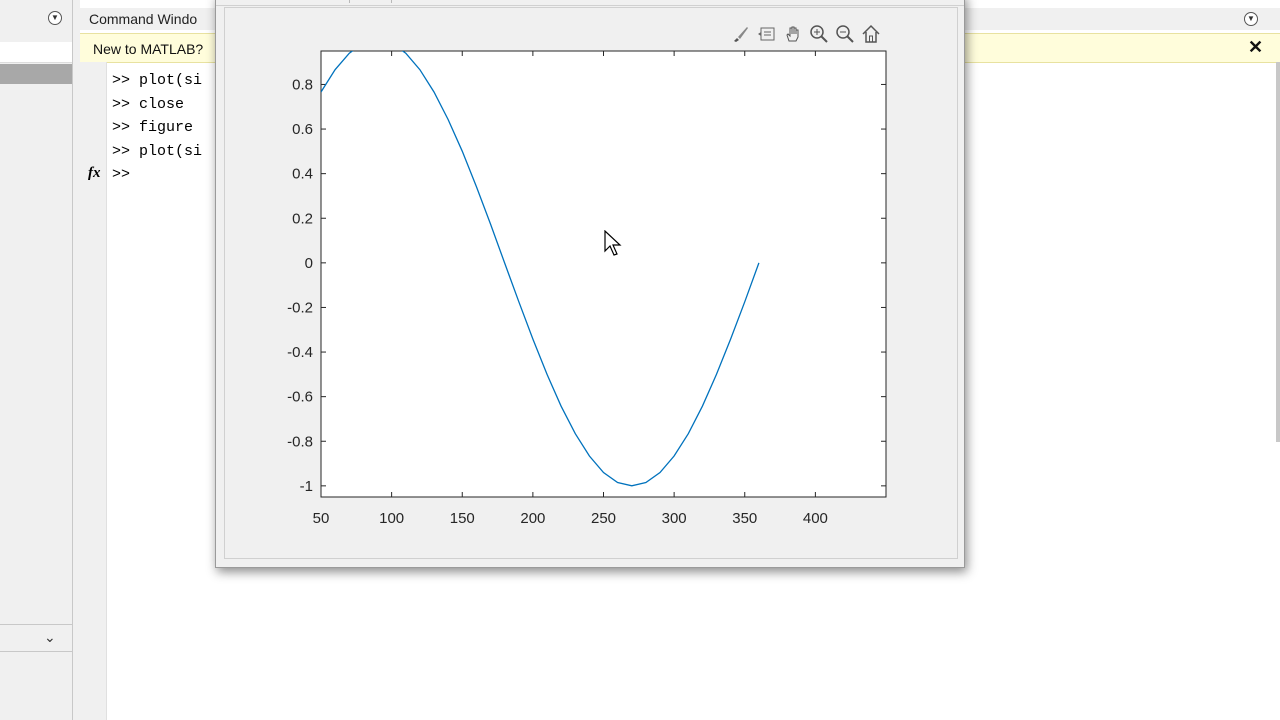 The height and width of the screenshot is (720, 1280). What do you see at coordinates (302, 129) in the screenshot?
I see `y-tick-label: 0.6` at bounding box center [302, 129].